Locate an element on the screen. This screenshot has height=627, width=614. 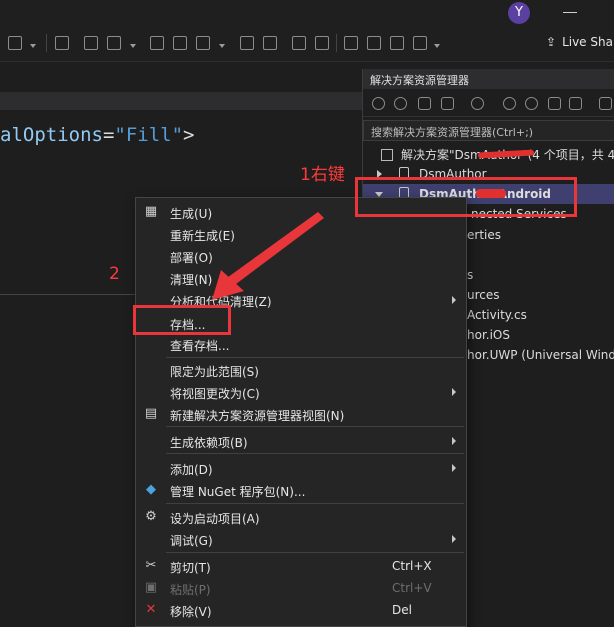
annotation-arrow is located at coordinates (268, 256).